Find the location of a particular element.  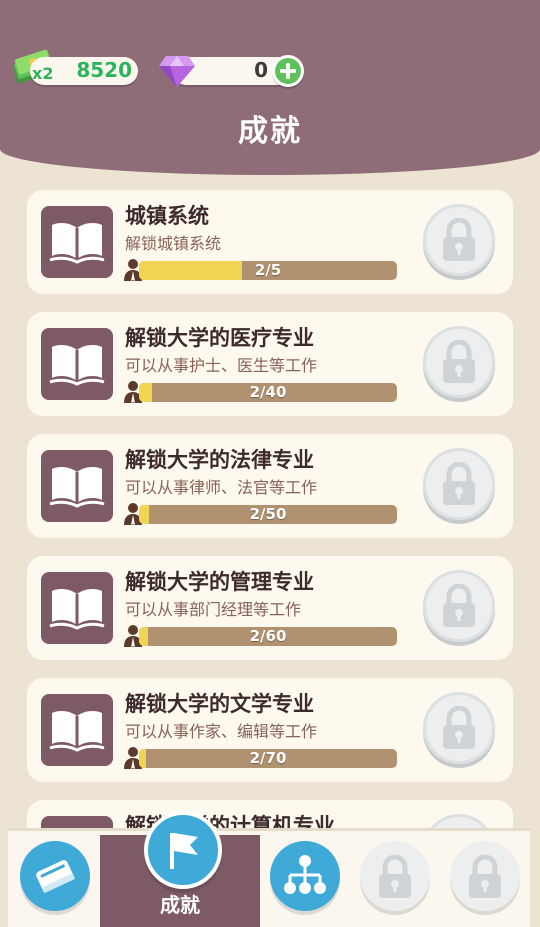

achievement-title: 解锁大学的医疗专业 is located at coordinates (219, 338).